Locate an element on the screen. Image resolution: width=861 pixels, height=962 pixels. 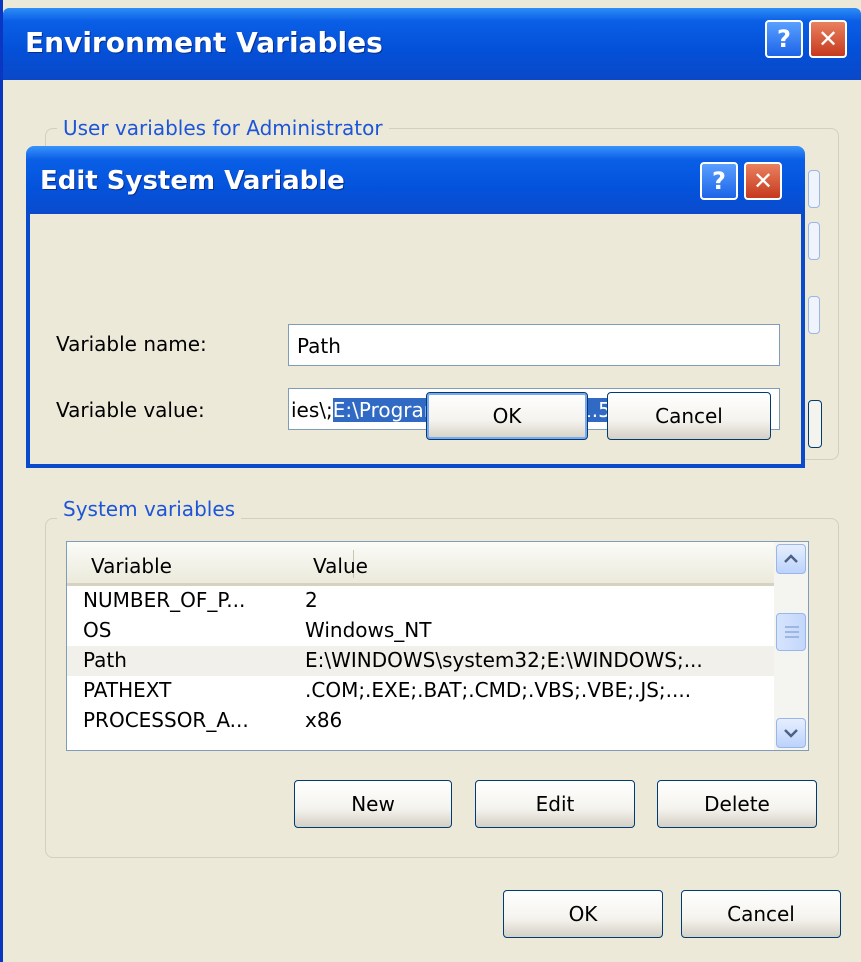
table-row: PROCESSOR_A... x86 is located at coordinates (420, 721).